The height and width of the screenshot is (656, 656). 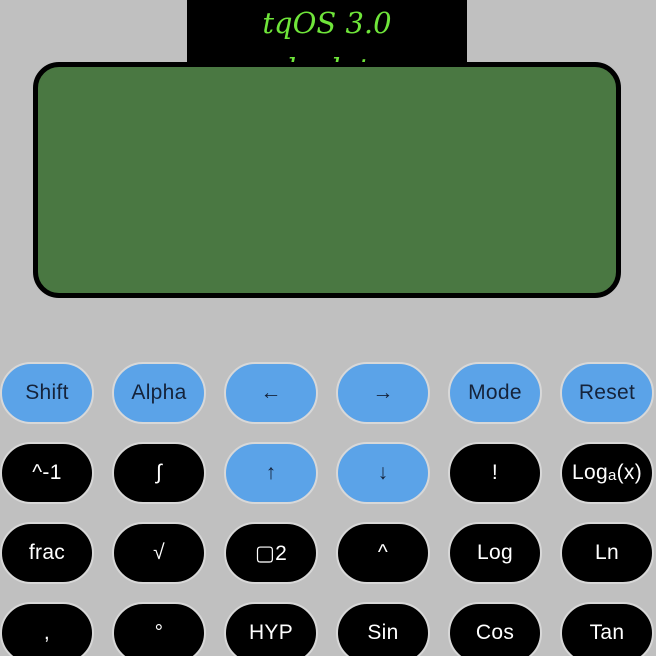 I want to click on left-arrow-key: ←, so click(x=271, y=393).